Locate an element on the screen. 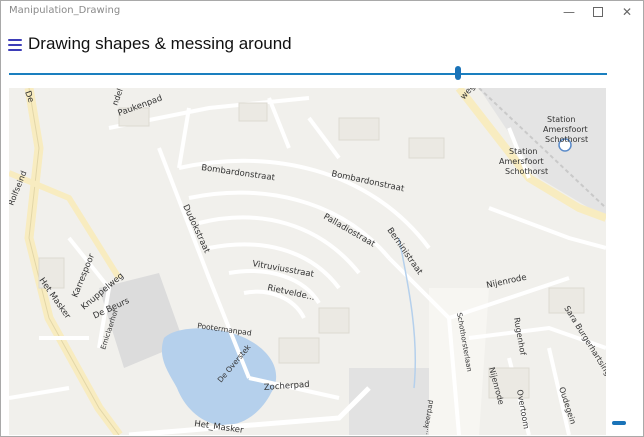 The height and width of the screenshot is (437, 644). hamburger-menu-icon is located at coordinates (15, 45).